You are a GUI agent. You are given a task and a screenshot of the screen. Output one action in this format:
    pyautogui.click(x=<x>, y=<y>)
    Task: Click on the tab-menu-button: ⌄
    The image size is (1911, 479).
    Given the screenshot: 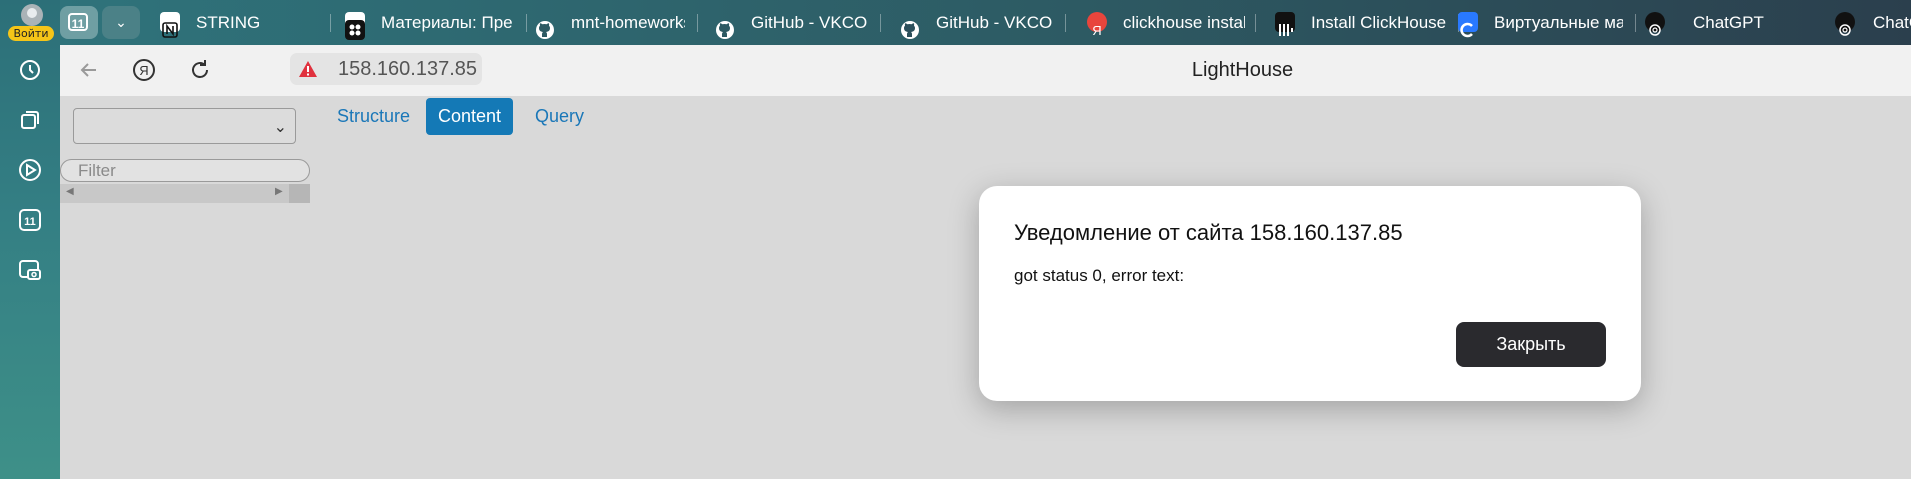 What is the action you would take?
    pyautogui.click(x=121, y=22)
    